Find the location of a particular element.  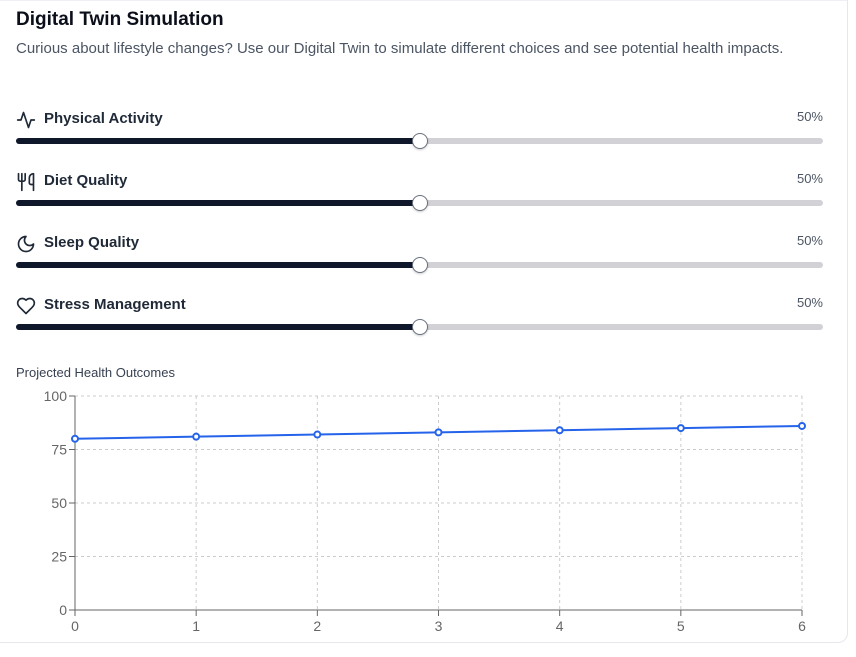

x-tick-label: 4 is located at coordinates (560, 626).